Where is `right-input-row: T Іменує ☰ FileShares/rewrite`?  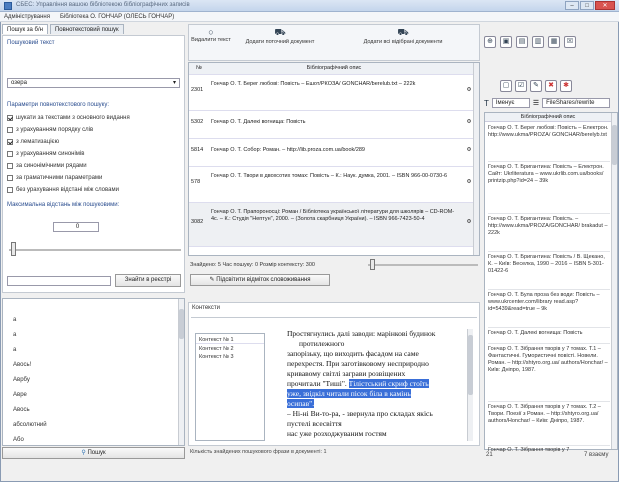
right-input-row: T Іменує ☰ FileShares/rewrite is located at coordinates (551, 103).